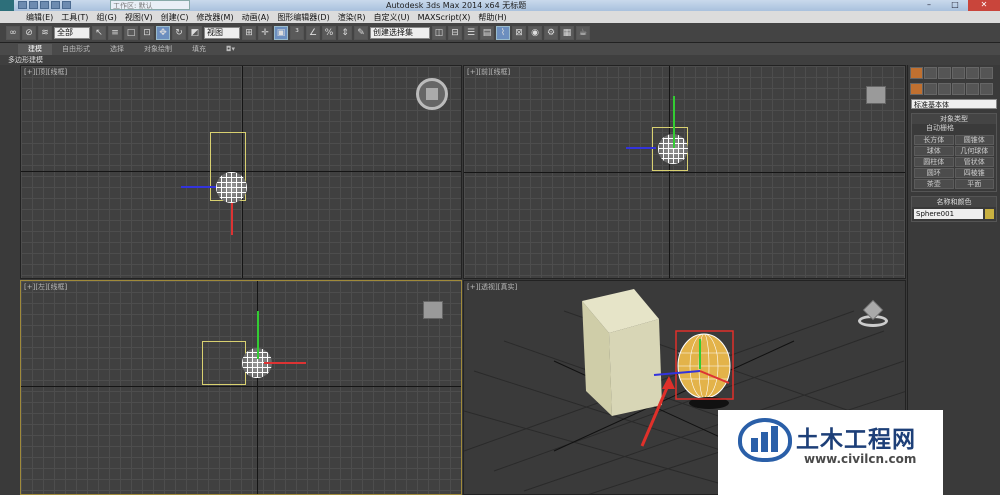 The image size is (1000, 495). What do you see at coordinates (329, 32) in the screenshot?
I see `percent-snap-icon: %` at bounding box center [329, 32].